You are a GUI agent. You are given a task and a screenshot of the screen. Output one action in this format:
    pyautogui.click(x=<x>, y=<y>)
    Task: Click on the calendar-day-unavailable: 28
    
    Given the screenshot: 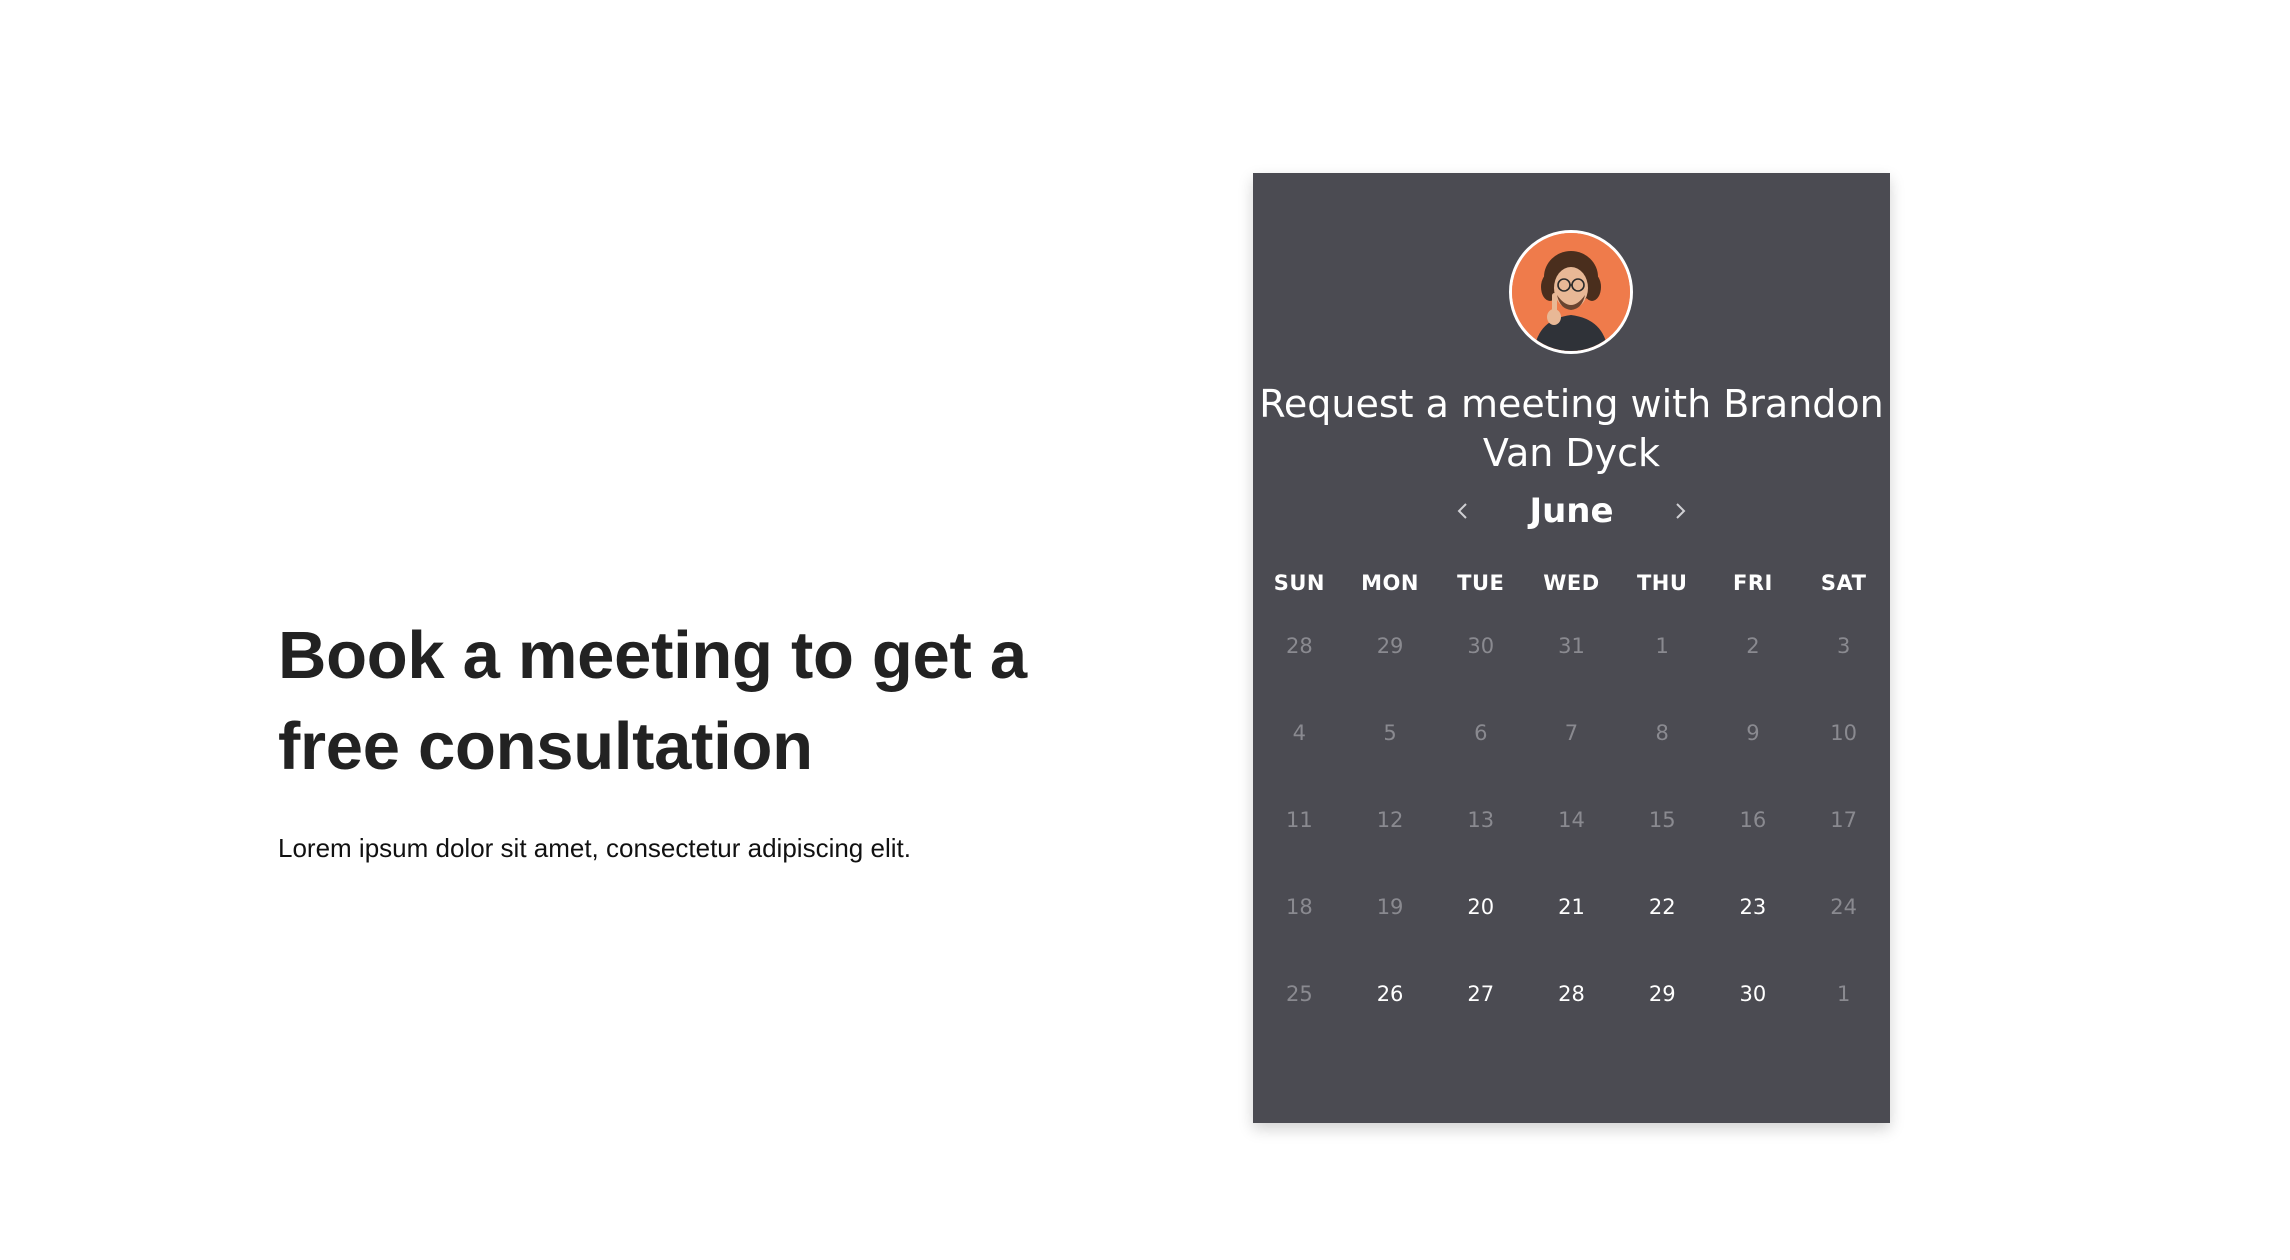 What is the action you would take?
    pyautogui.click(x=1299, y=646)
    